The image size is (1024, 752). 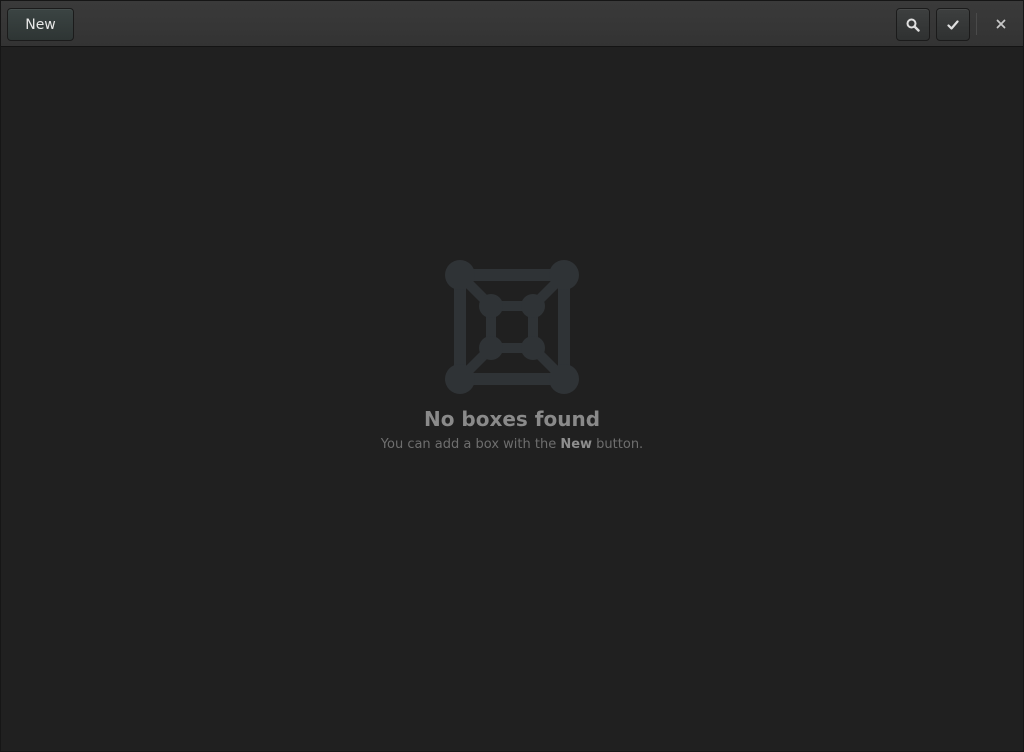 I want to click on checkmark-icon, so click(x=953, y=24).